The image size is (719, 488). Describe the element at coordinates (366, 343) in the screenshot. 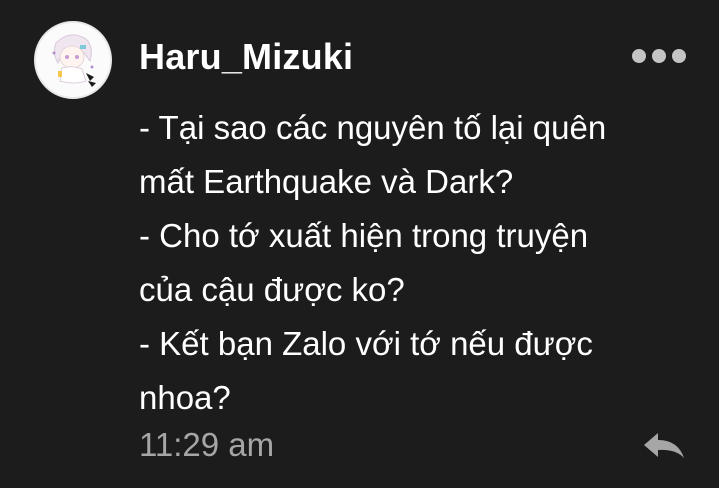

I see `message-line: - Kết bạn Zalo với tớ nếu được` at that location.